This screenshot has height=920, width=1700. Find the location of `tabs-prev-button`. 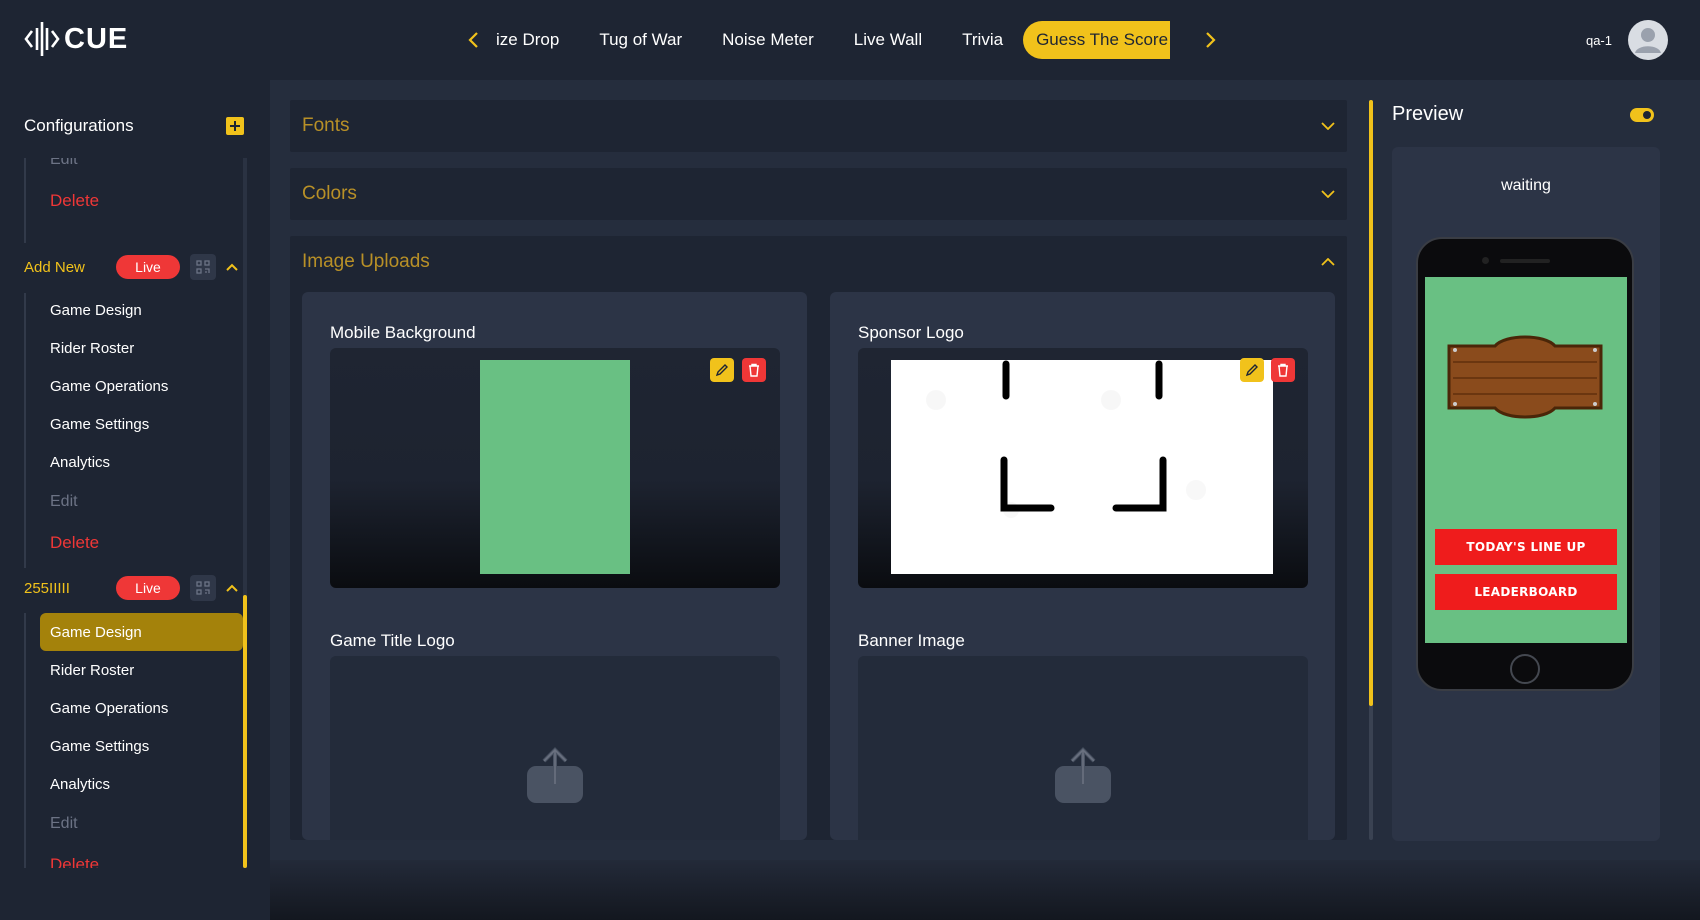

tabs-prev-button is located at coordinates (473, 40).